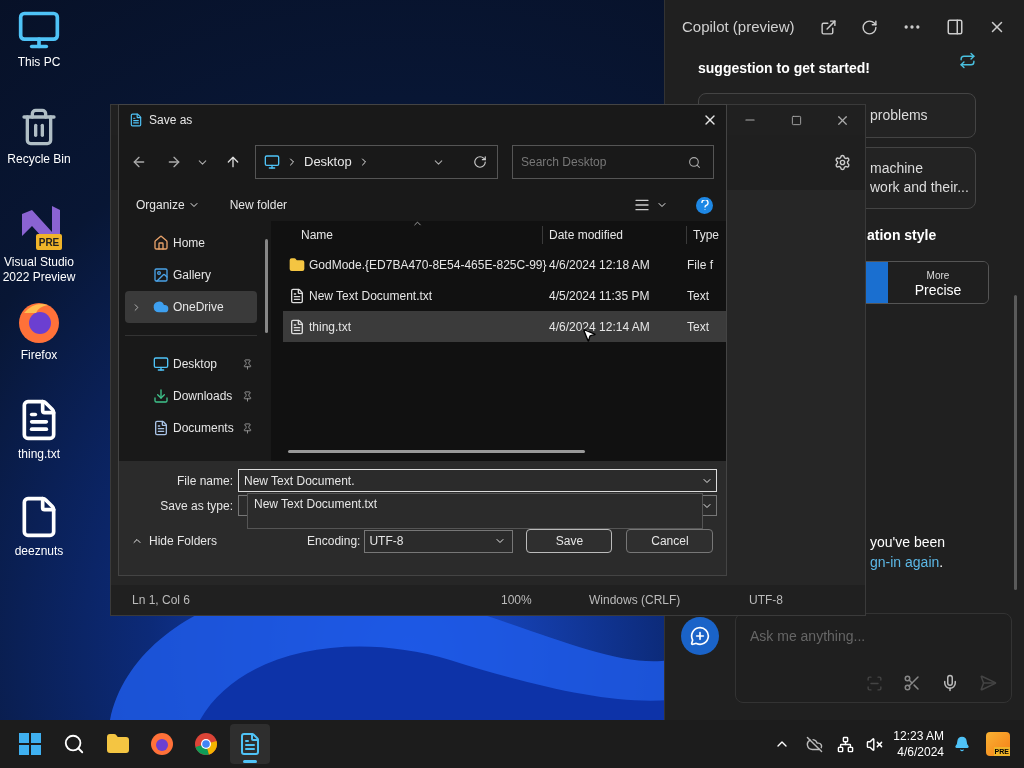 This screenshot has height=768, width=1024. Describe the element at coordinates (39, 48) in the screenshot. I see `desktop-shortcut: This PC` at that location.